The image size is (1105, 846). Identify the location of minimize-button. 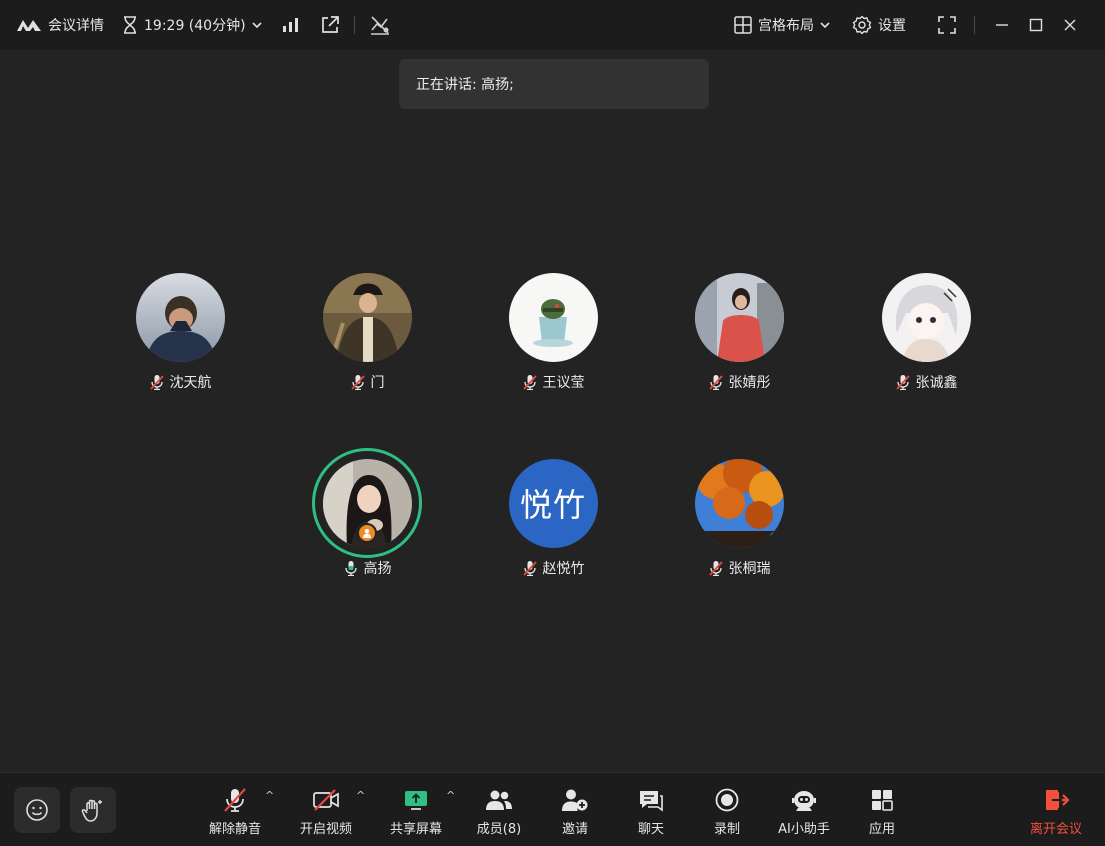
(1002, 25).